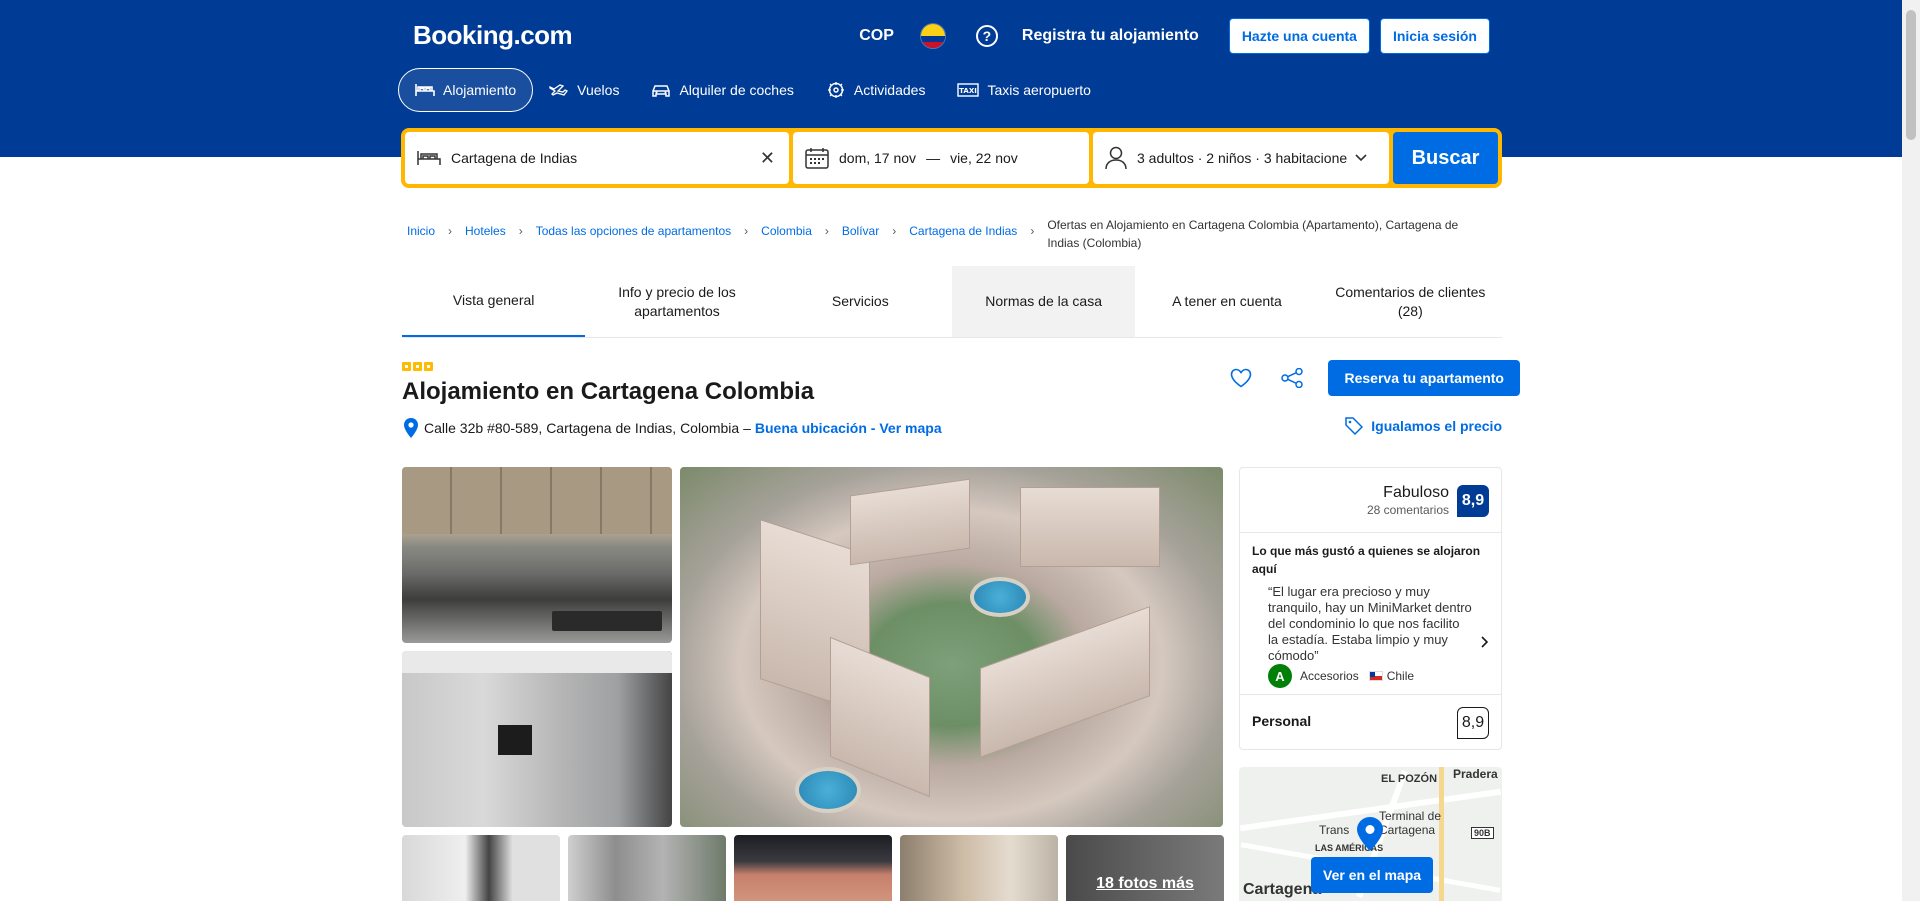  Describe the element at coordinates (1473, 500) in the screenshot. I see `review-score-badge: 8,9` at that location.